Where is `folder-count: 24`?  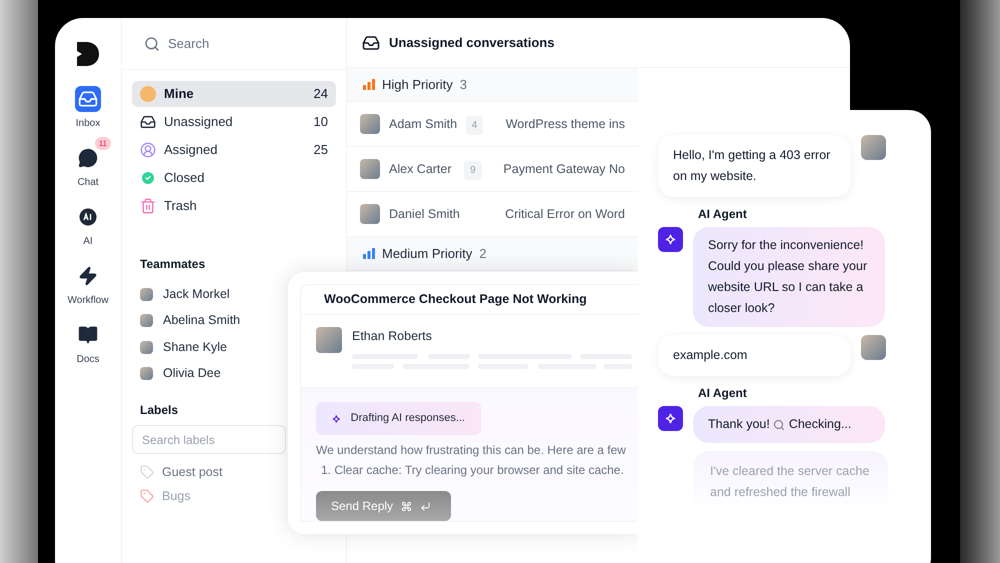 folder-count: 24 is located at coordinates (321, 94).